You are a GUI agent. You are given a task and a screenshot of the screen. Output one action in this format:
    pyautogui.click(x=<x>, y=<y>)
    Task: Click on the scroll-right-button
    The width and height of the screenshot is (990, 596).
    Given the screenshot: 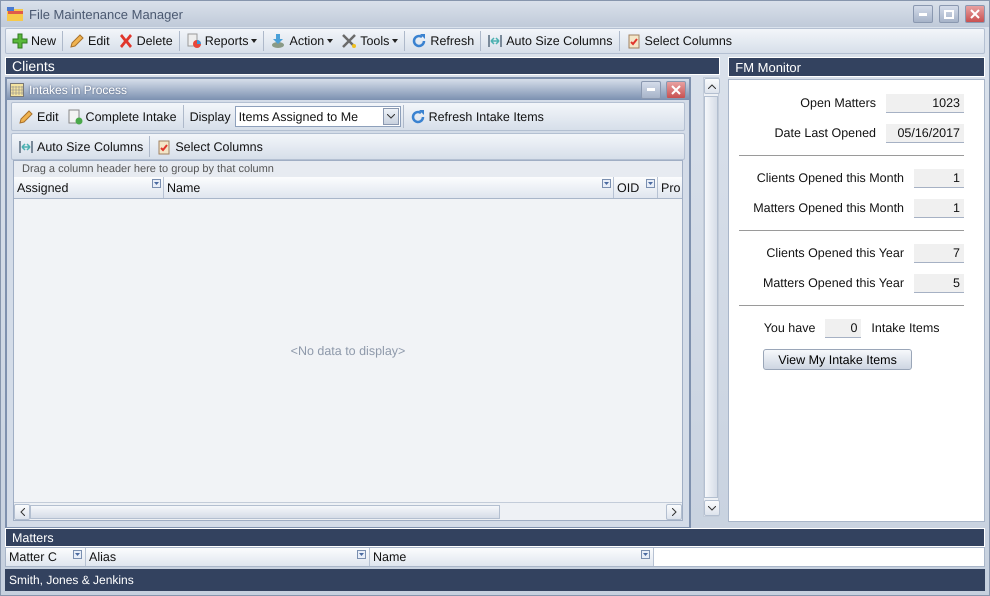 What is the action you would take?
    pyautogui.click(x=674, y=512)
    